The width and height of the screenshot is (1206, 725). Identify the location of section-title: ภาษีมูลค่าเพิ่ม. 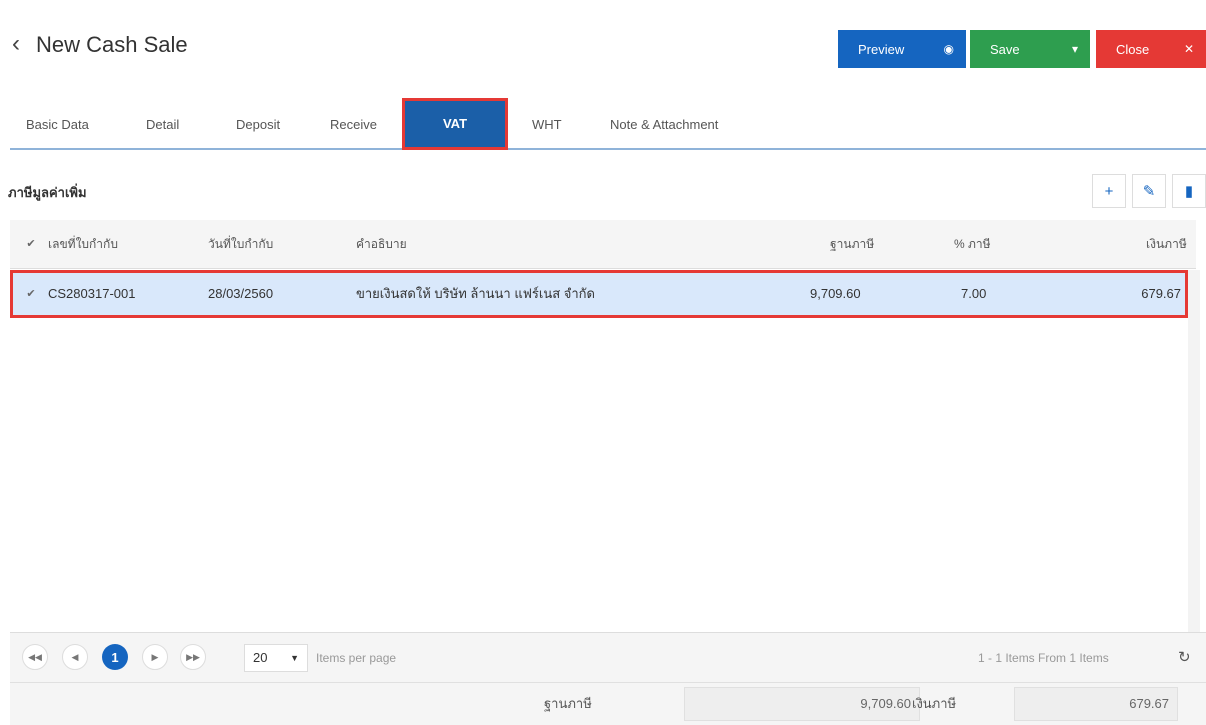
(47, 192).